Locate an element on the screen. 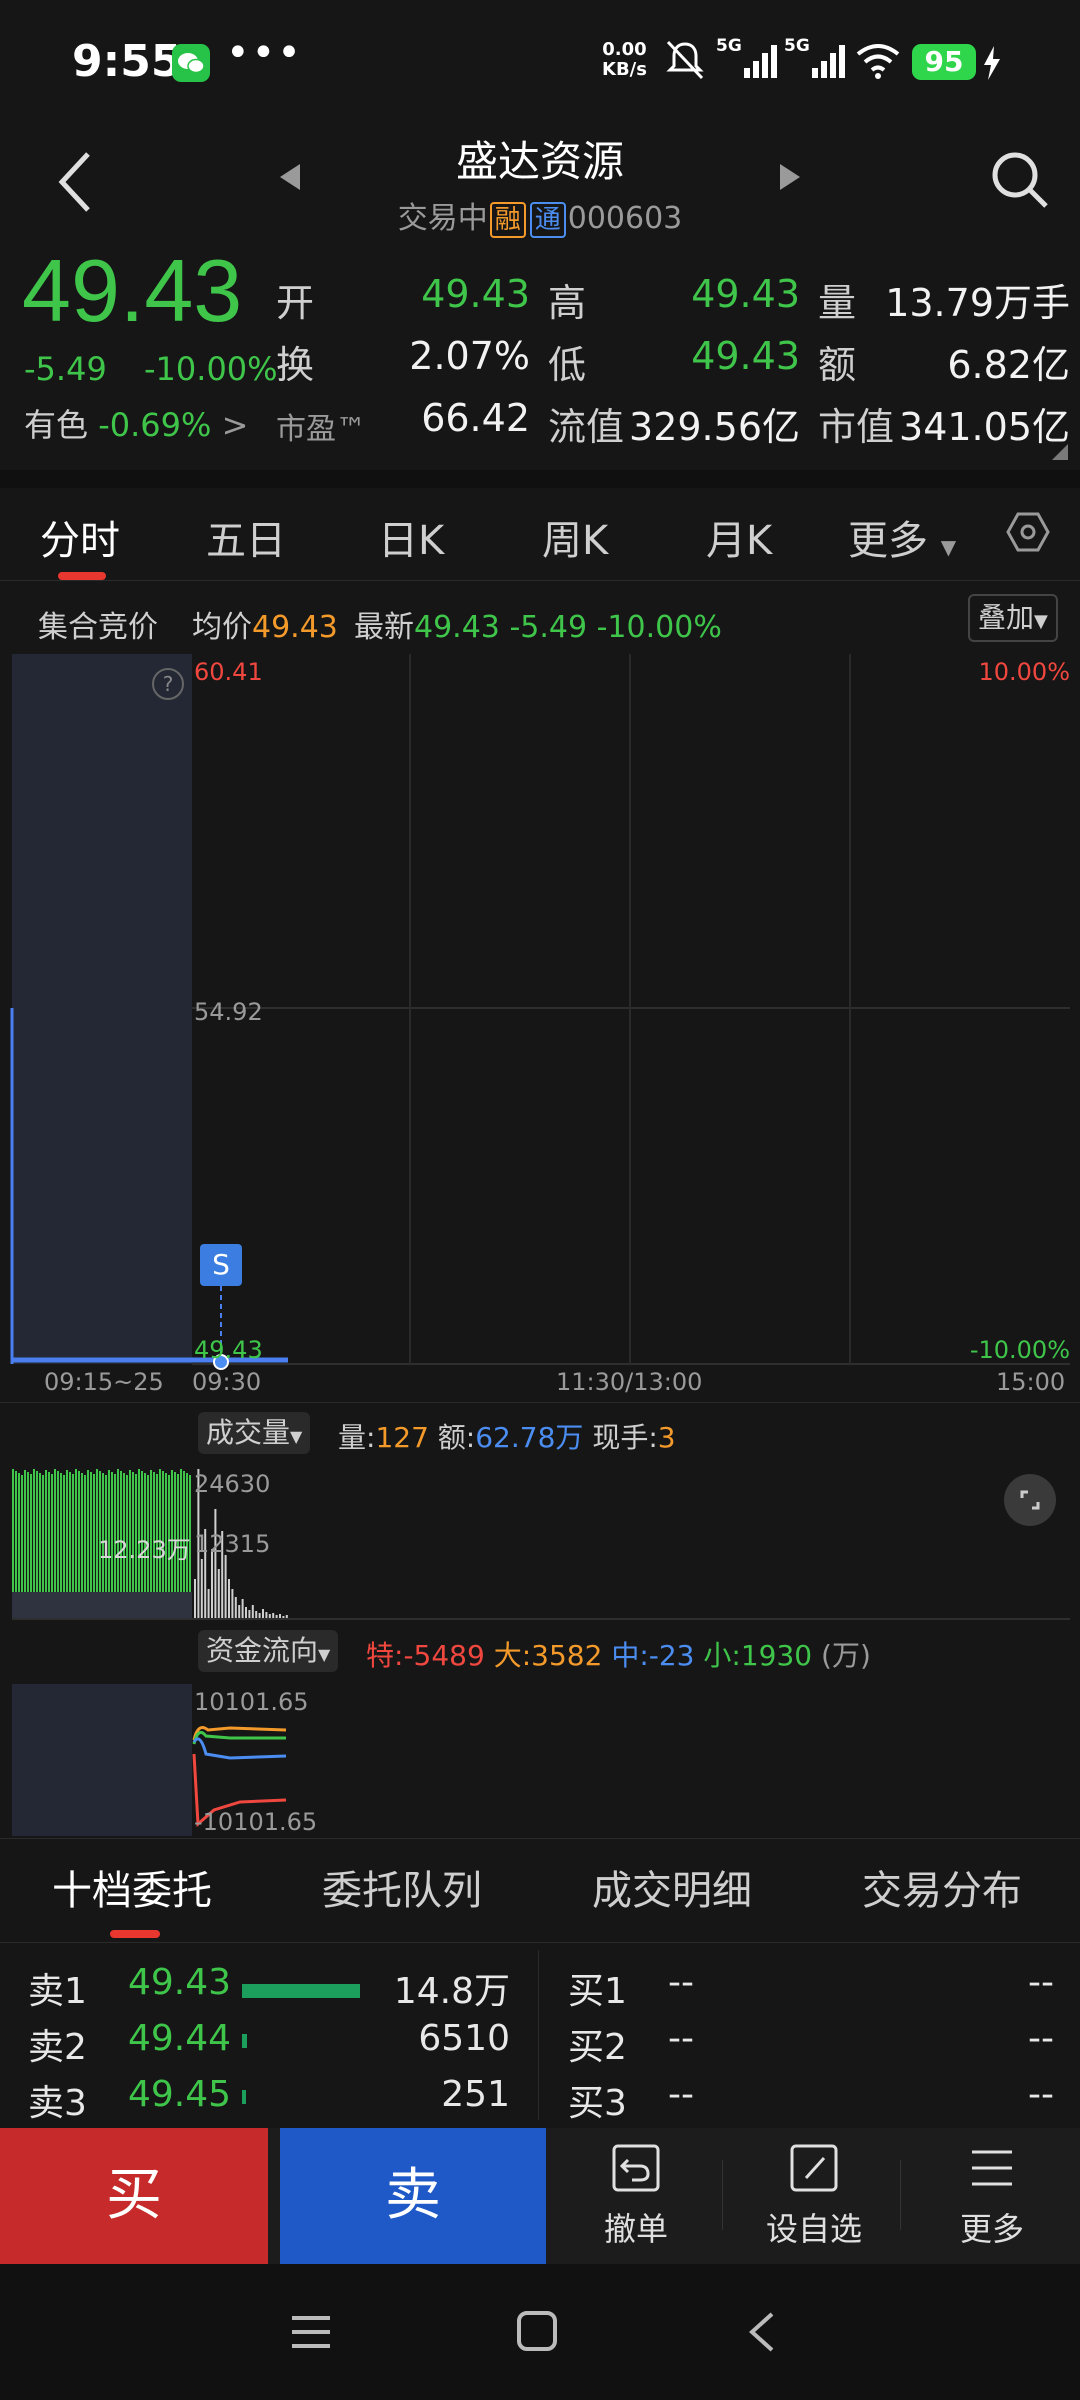  volume-stats: 量:127 额:62.78万 现手:3 is located at coordinates (507, 1436).